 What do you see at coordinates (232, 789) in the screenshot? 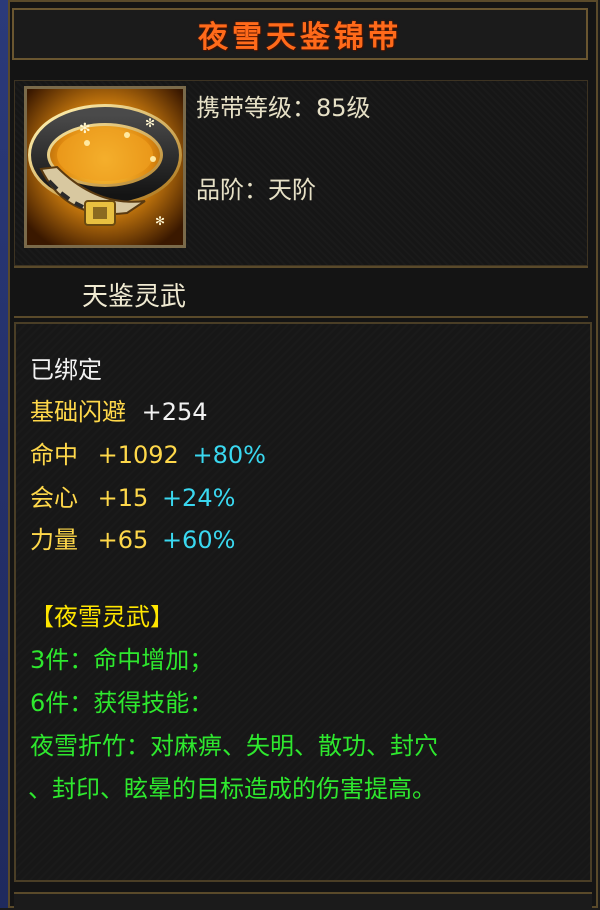
I see `set-line: 、封印、眩晕的目标造成的伤害提高。` at bounding box center [232, 789].